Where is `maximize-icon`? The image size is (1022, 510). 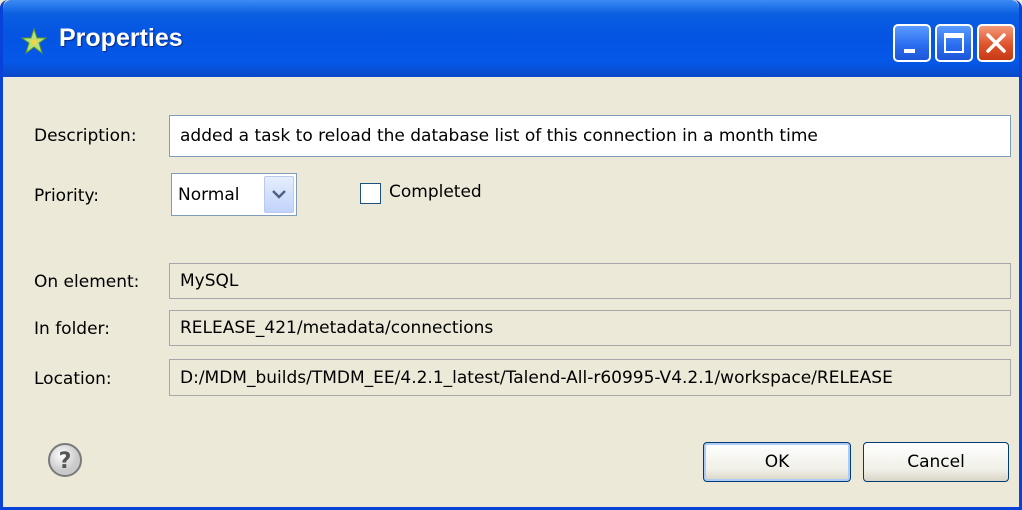
maximize-icon is located at coordinates (954, 43).